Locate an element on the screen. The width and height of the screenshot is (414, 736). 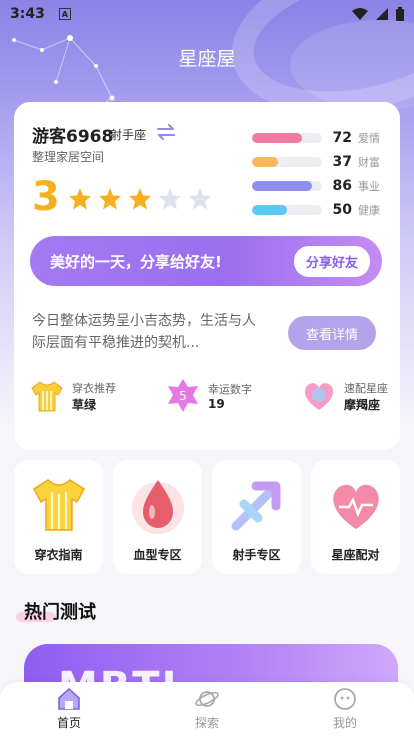
fortune-bars: 72 爱情 37 财富 86 事业 50 健康 is located at coordinates (322, 174).